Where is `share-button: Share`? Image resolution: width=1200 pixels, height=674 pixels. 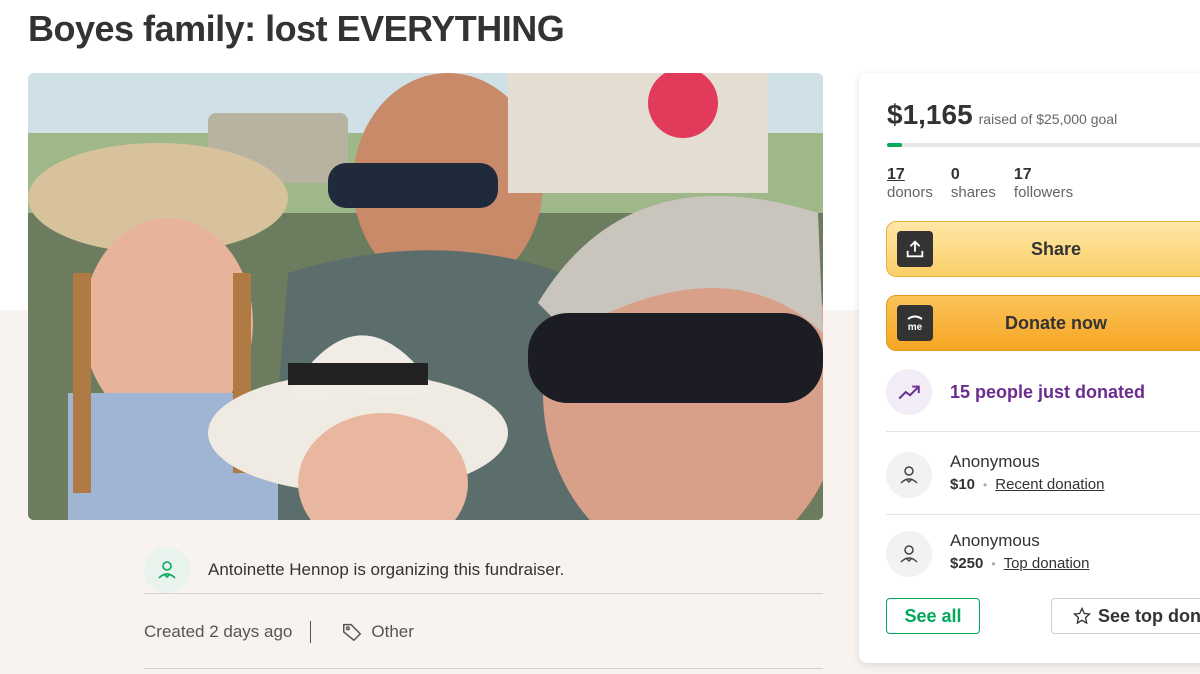
share-button: Share is located at coordinates (1043, 249).